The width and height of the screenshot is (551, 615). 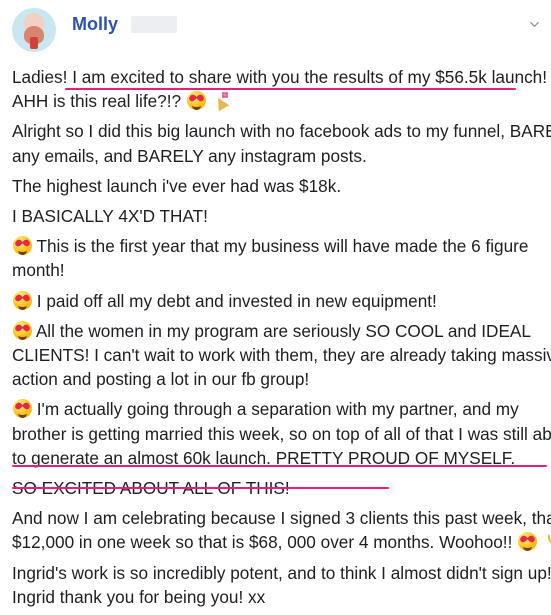 What do you see at coordinates (221, 100) in the screenshot?
I see `party-popper-icon` at bounding box center [221, 100].